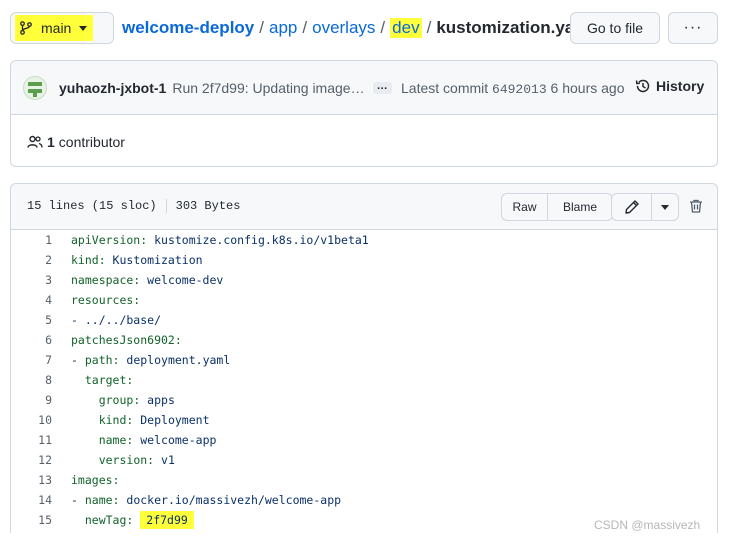 Image resolution: width=734 pixels, height=542 pixels. What do you see at coordinates (615, 28) in the screenshot?
I see `go-to-file-button: Go to file` at bounding box center [615, 28].